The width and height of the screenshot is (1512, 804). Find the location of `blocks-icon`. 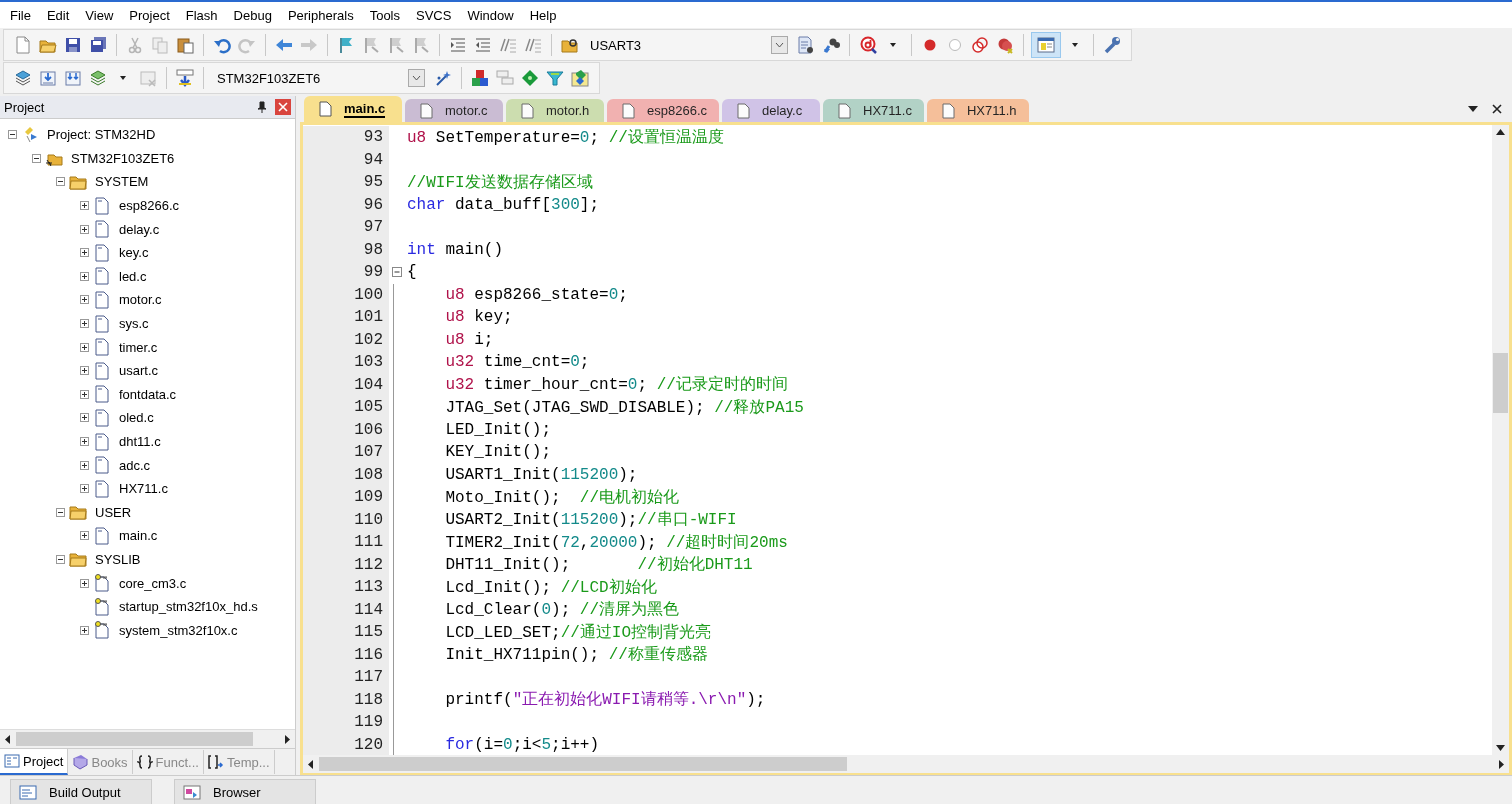

blocks-icon is located at coordinates (480, 78).